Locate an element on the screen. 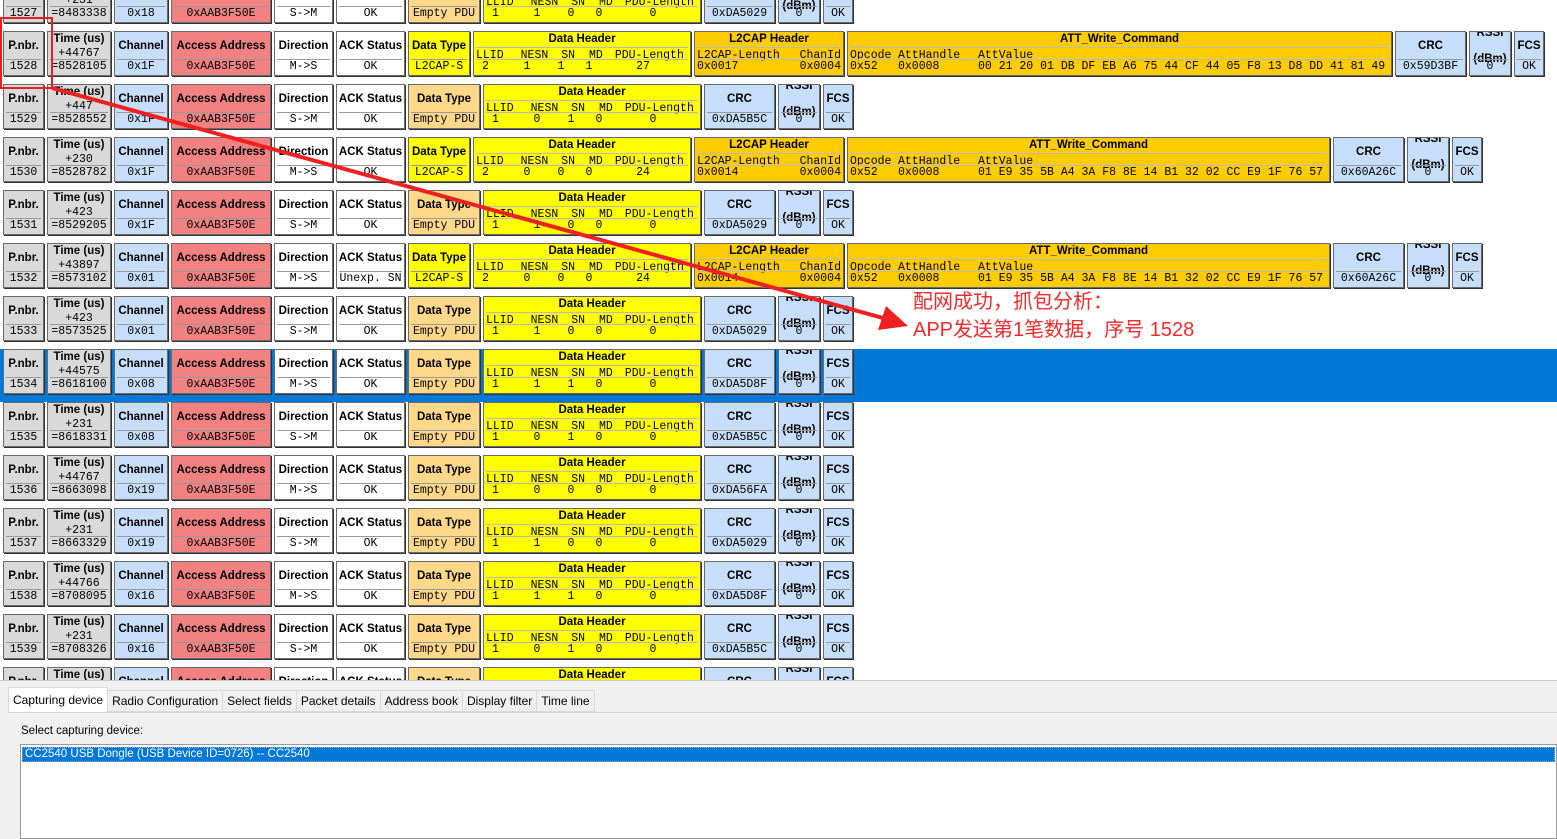 This screenshot has height=839, width=1557. tab-capturing-device: Capturing device is located at coordinates (58, 700).